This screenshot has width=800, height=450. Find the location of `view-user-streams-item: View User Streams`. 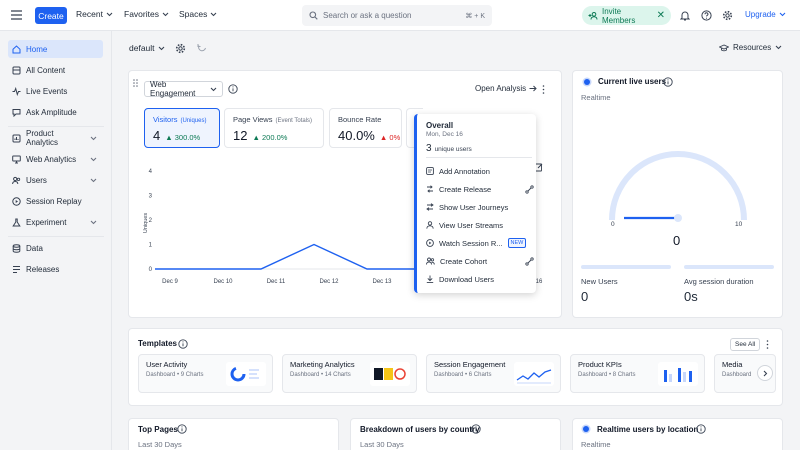

view-user-streams-item: View User Streams is located at coordinates (480, 225).